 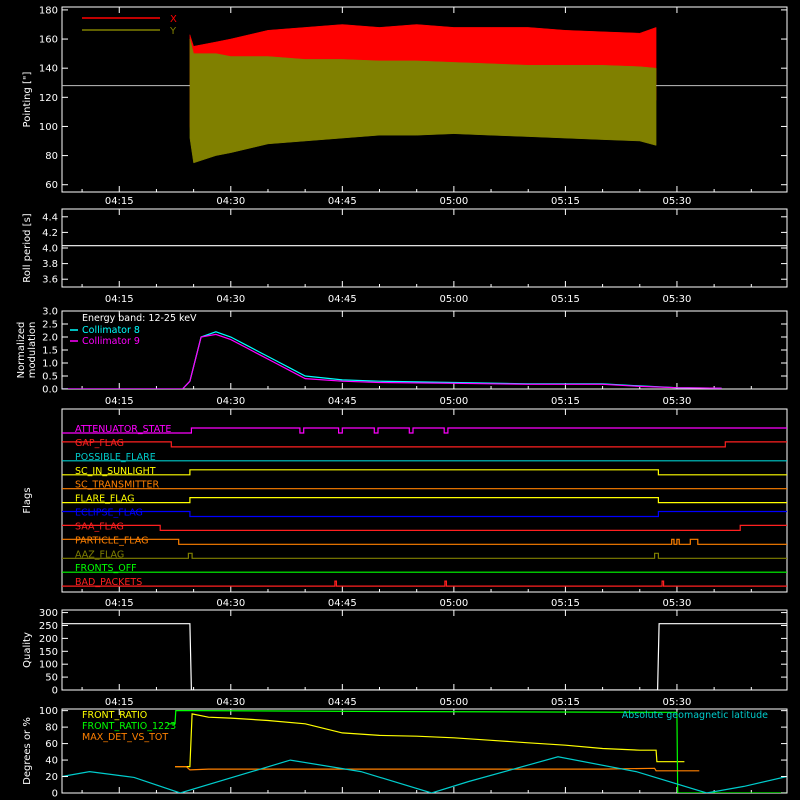 I want to click on y-tick-label: 0.5, so click(x=50, y=377).